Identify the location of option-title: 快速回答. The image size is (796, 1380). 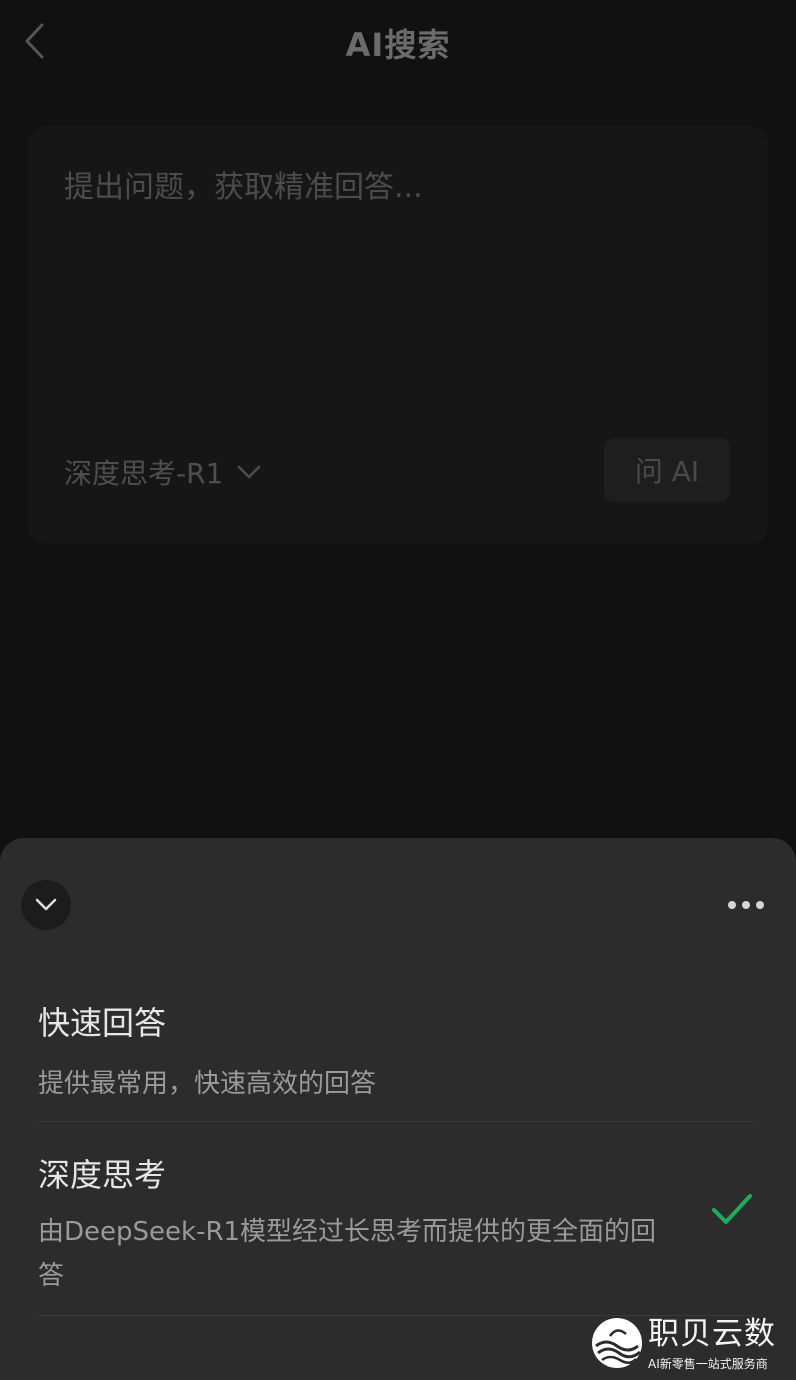
(102, 1023).